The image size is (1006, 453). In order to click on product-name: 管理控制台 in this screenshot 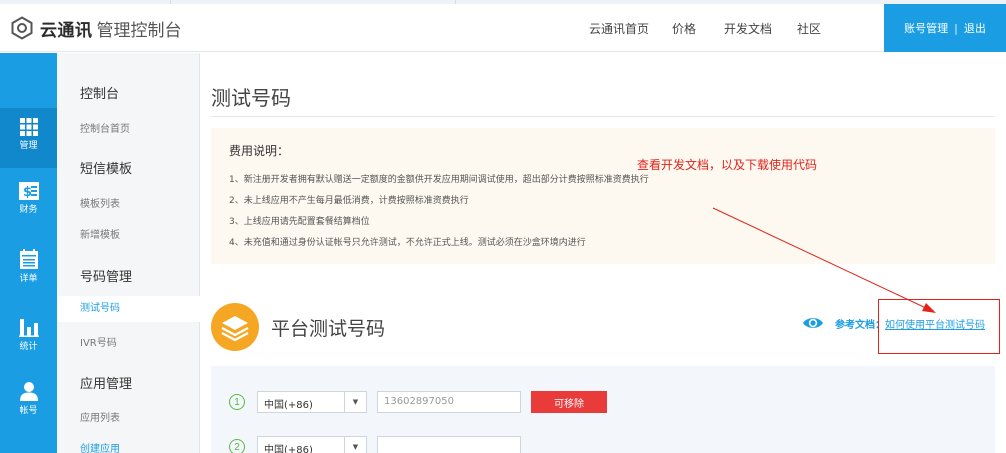, I will do `click(139, 30)`.